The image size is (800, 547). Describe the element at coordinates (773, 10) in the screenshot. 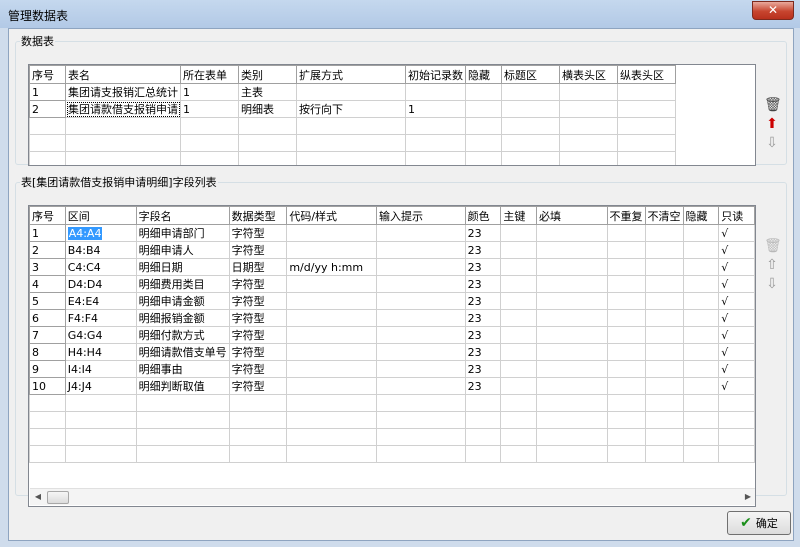

I see `close-button: ✕` at that location.